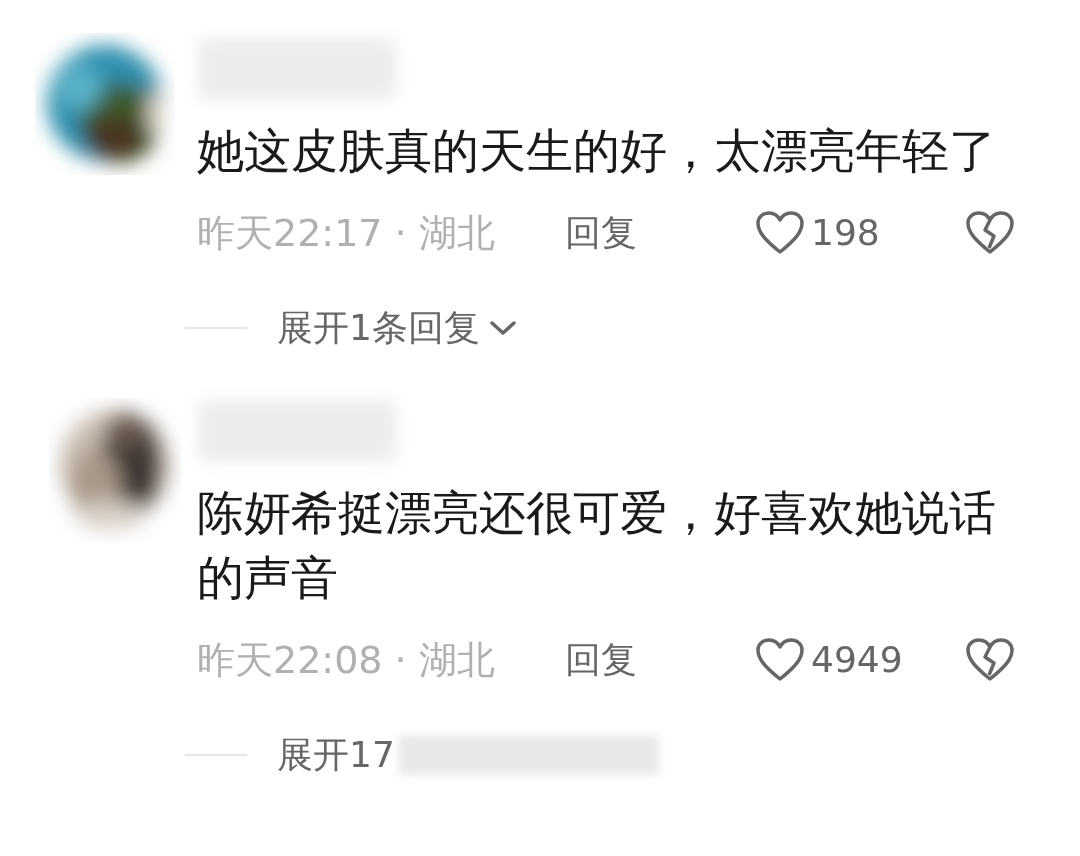 Image resolution: width=1080 pixels, height=856 pixels. What do you see at coordinates (857, 660) in the screenshot?
I see `like-count: 4949` at bounding box center [857, 660].